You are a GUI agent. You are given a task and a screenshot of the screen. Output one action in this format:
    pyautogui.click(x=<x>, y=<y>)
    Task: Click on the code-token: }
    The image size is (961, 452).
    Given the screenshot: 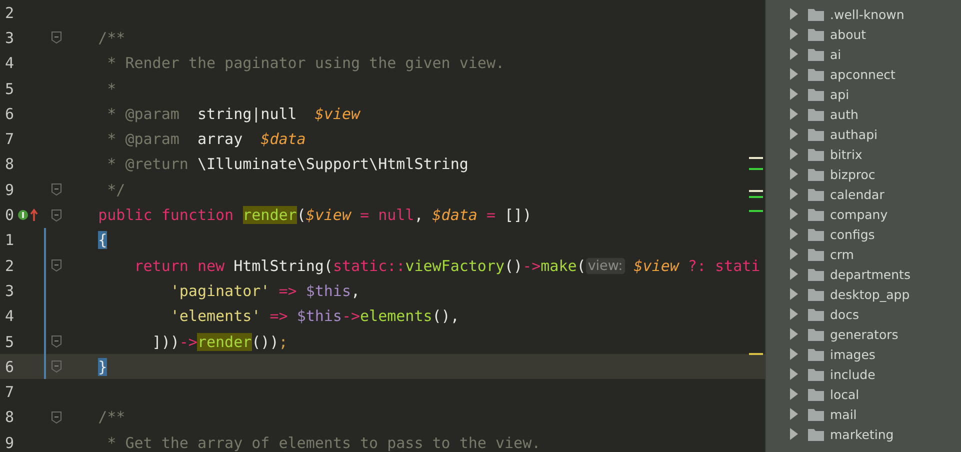 What is the action you would take?
    pyautogui.click(x=103, y=367)
    